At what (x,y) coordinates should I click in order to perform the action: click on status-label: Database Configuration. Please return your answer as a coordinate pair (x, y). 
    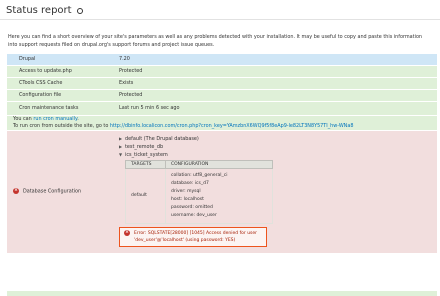
    Looking at the image, I should click on (52, 191).